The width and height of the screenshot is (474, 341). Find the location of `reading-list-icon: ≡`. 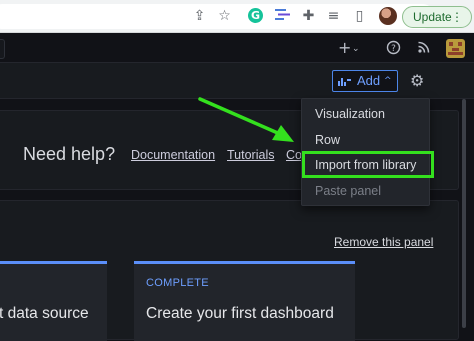

reading-list-icon: ≡ is located at coordinates (333, 16).